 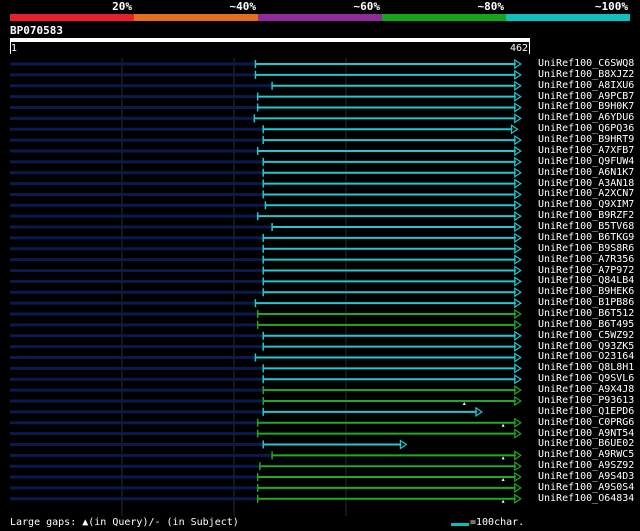 What do you see at coordinates (586, 237) in the screenshot?
I see `hit-name-link: UniRef100_B6TKG9` at bounding box center [586, 237].